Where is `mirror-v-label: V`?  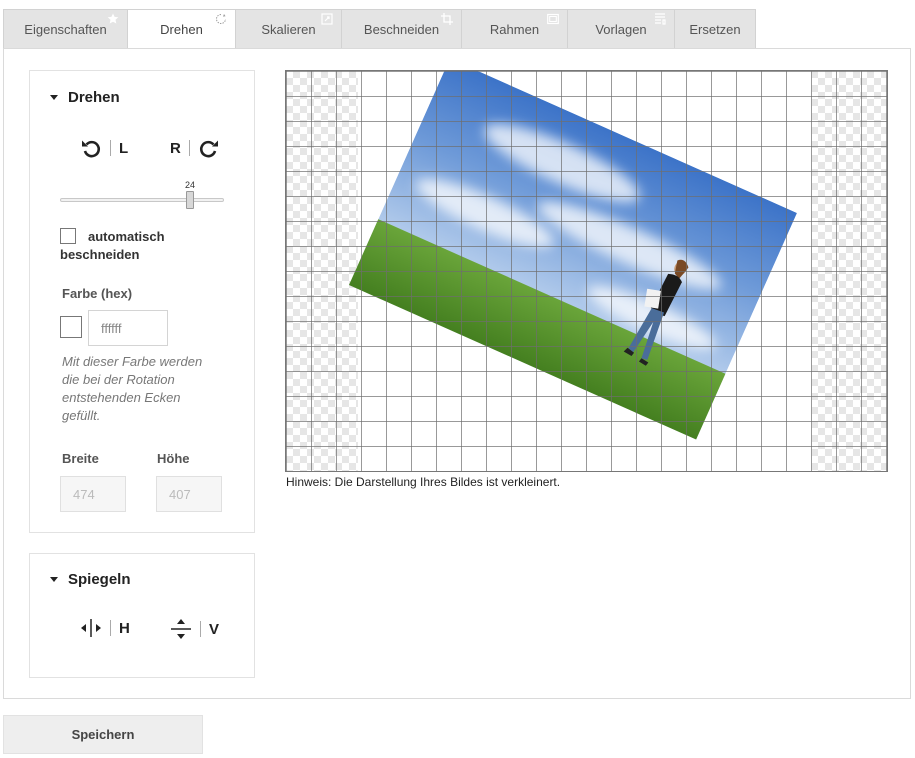
mirror-v-label: V is located at coordinates (214, 629).